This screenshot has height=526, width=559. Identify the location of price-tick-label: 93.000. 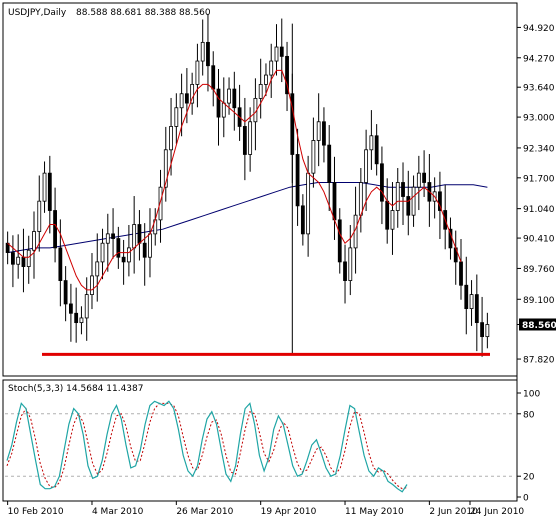
(539, 119).